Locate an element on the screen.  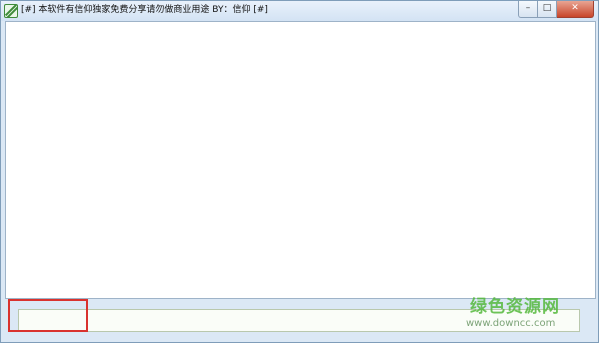
highlight-annotation-box is located at coordinates (48, 315).